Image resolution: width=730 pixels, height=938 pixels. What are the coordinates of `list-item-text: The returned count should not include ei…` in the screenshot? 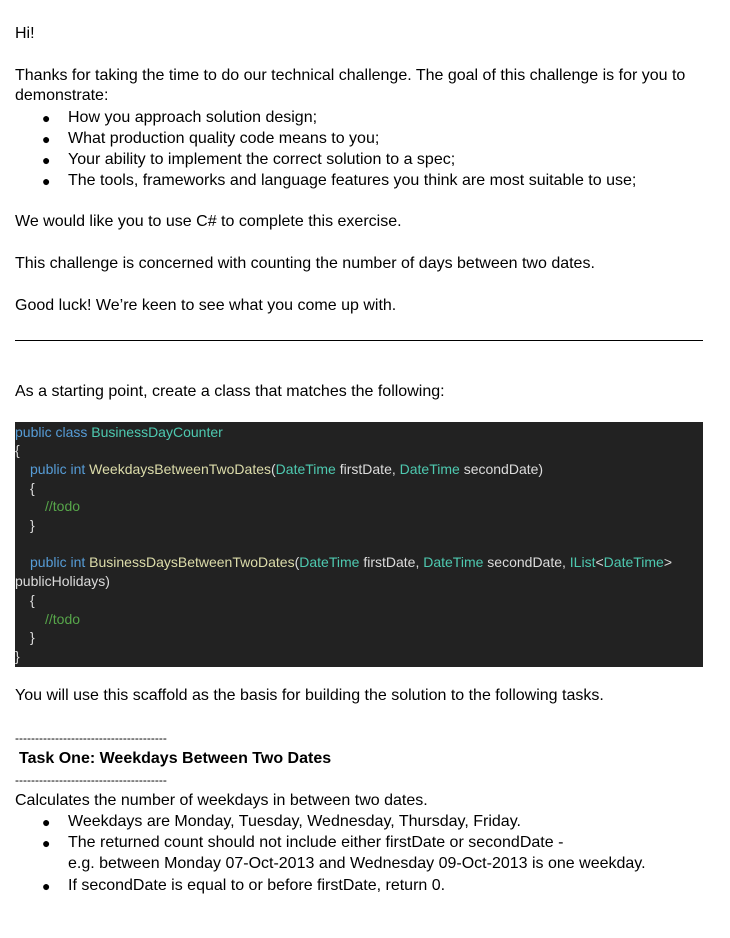 It's located at (316, 842).